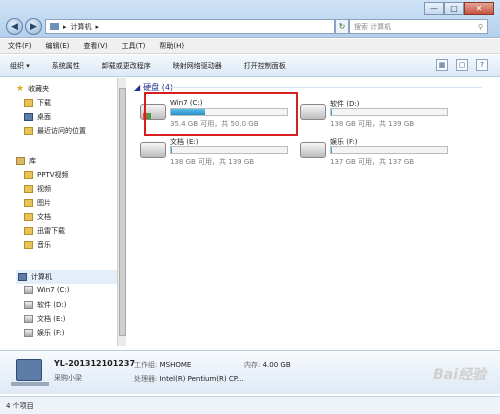 This screenshot has height=414, width=500. I want to click on sidebar-favorites: ★ 收藏夹, so click(32, 89).